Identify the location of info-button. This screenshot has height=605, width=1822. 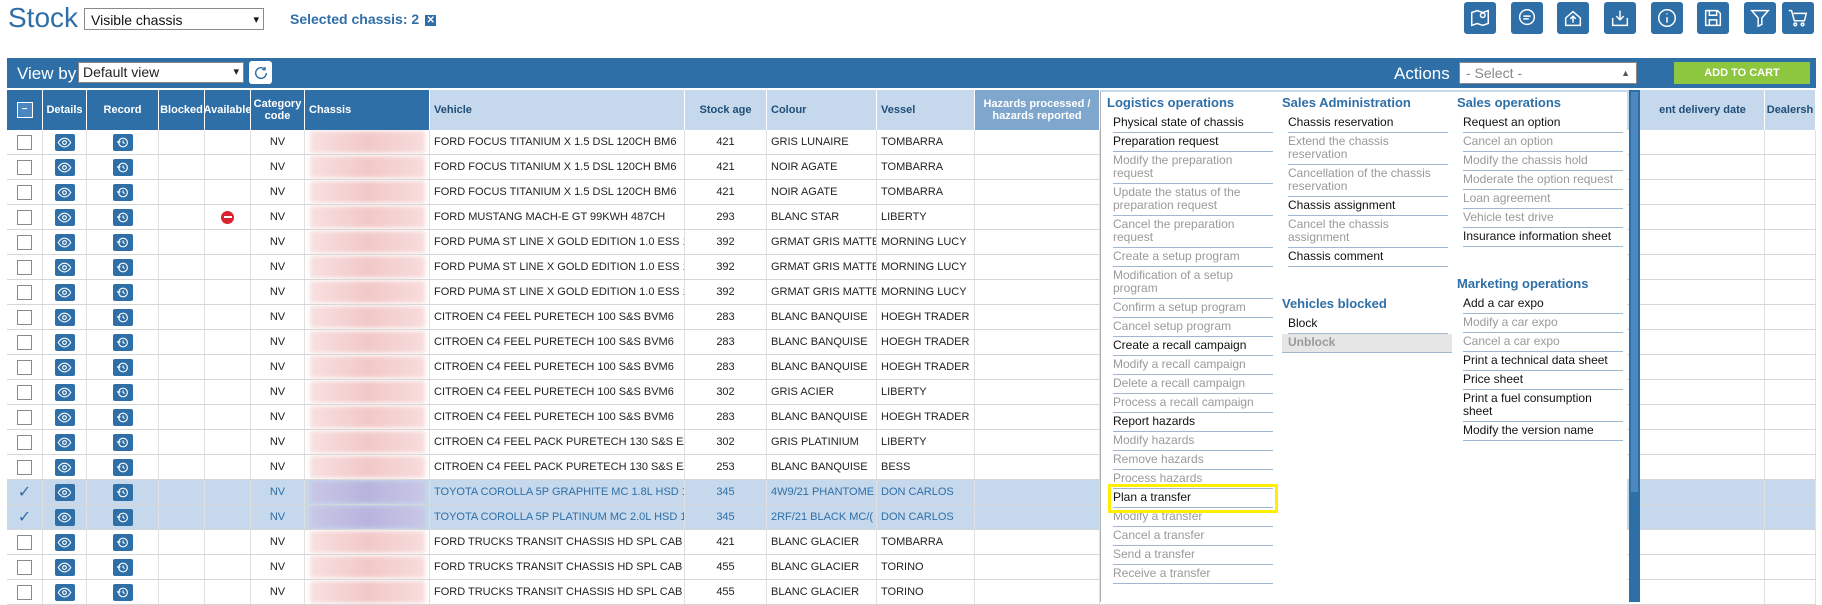
(1667, 18).